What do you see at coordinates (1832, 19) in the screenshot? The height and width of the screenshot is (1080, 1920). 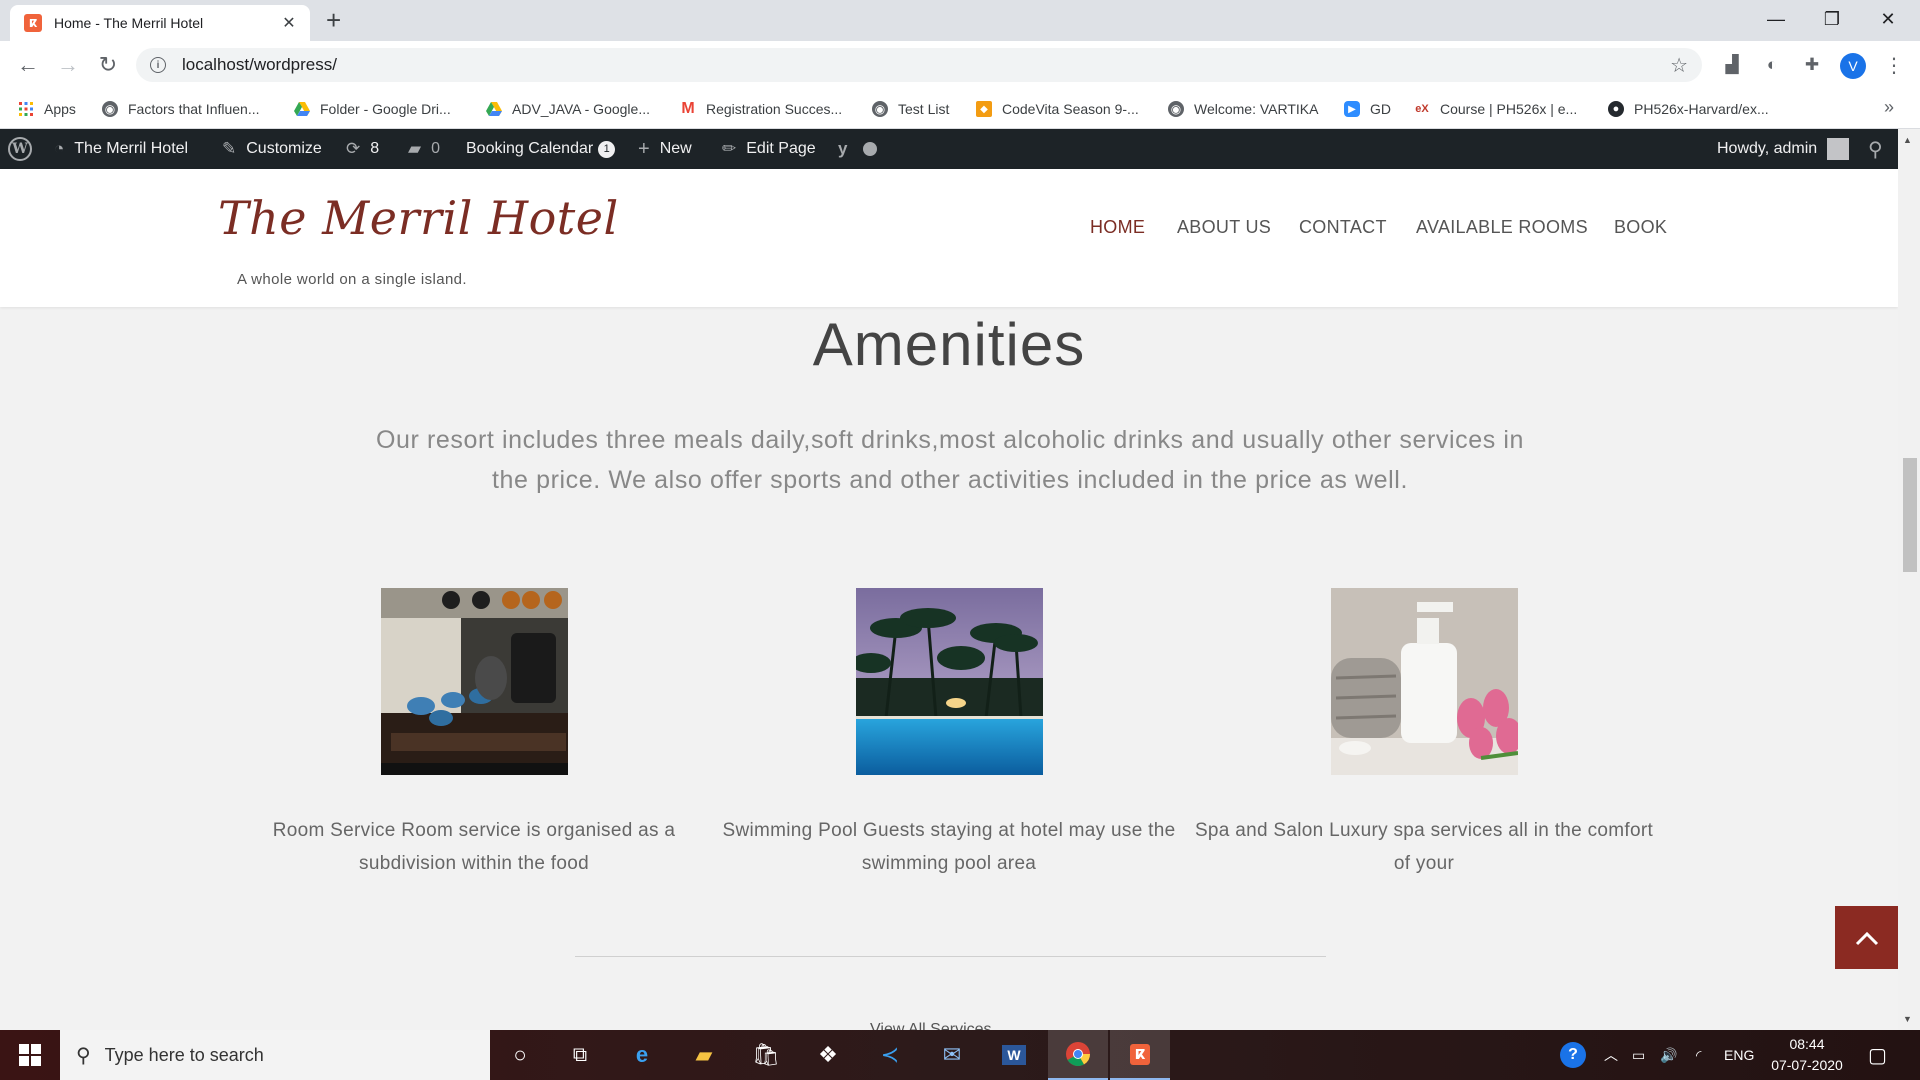 I see `restore-icon: ❐` at bounding box center [1832, 19].